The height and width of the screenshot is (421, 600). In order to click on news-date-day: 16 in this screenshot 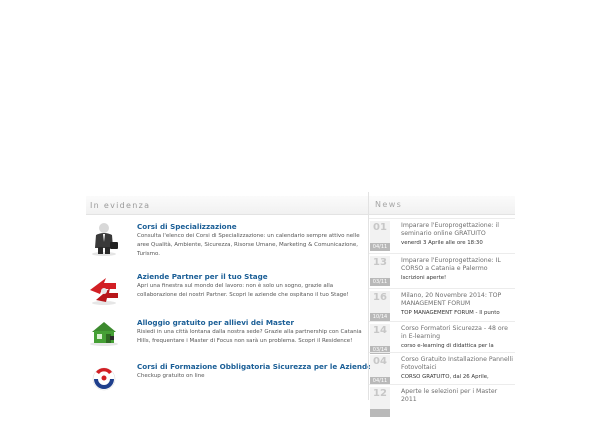, I will do `click(380, 297)`.